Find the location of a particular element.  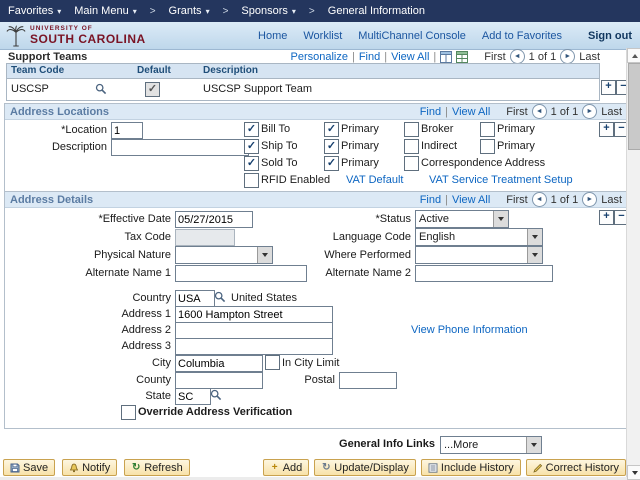

sold-to-checkbox is located at coordinates (251, 163).